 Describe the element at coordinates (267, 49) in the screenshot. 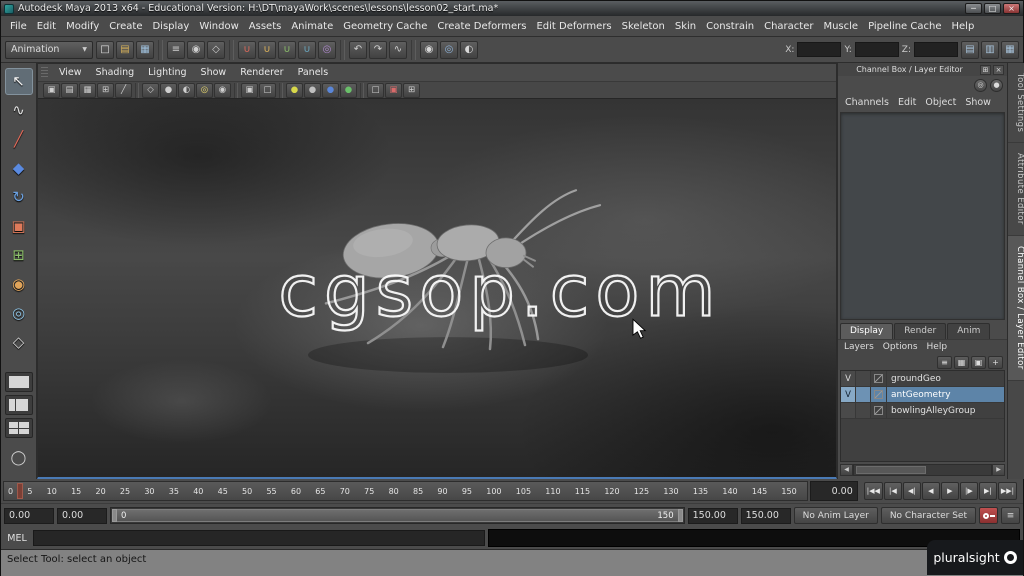

I see `snap-curve-icon: ∪` at that location.